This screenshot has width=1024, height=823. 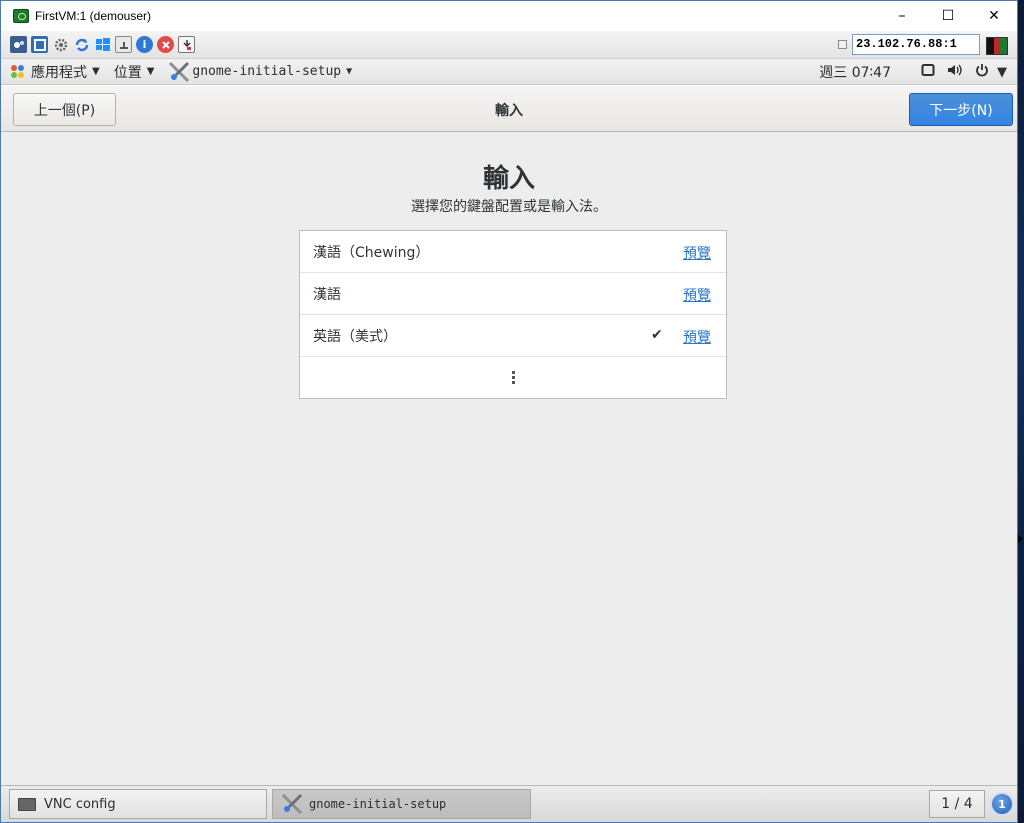 I want to click on places-menu: 位置 ▼, so click(x=134, y=72).